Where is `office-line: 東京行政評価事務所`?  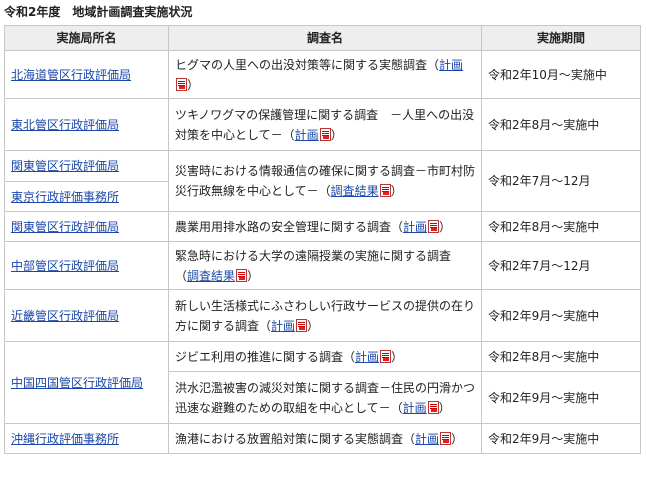 office-line: 東京行政評価事務所 is located at coordinates (86, 196).